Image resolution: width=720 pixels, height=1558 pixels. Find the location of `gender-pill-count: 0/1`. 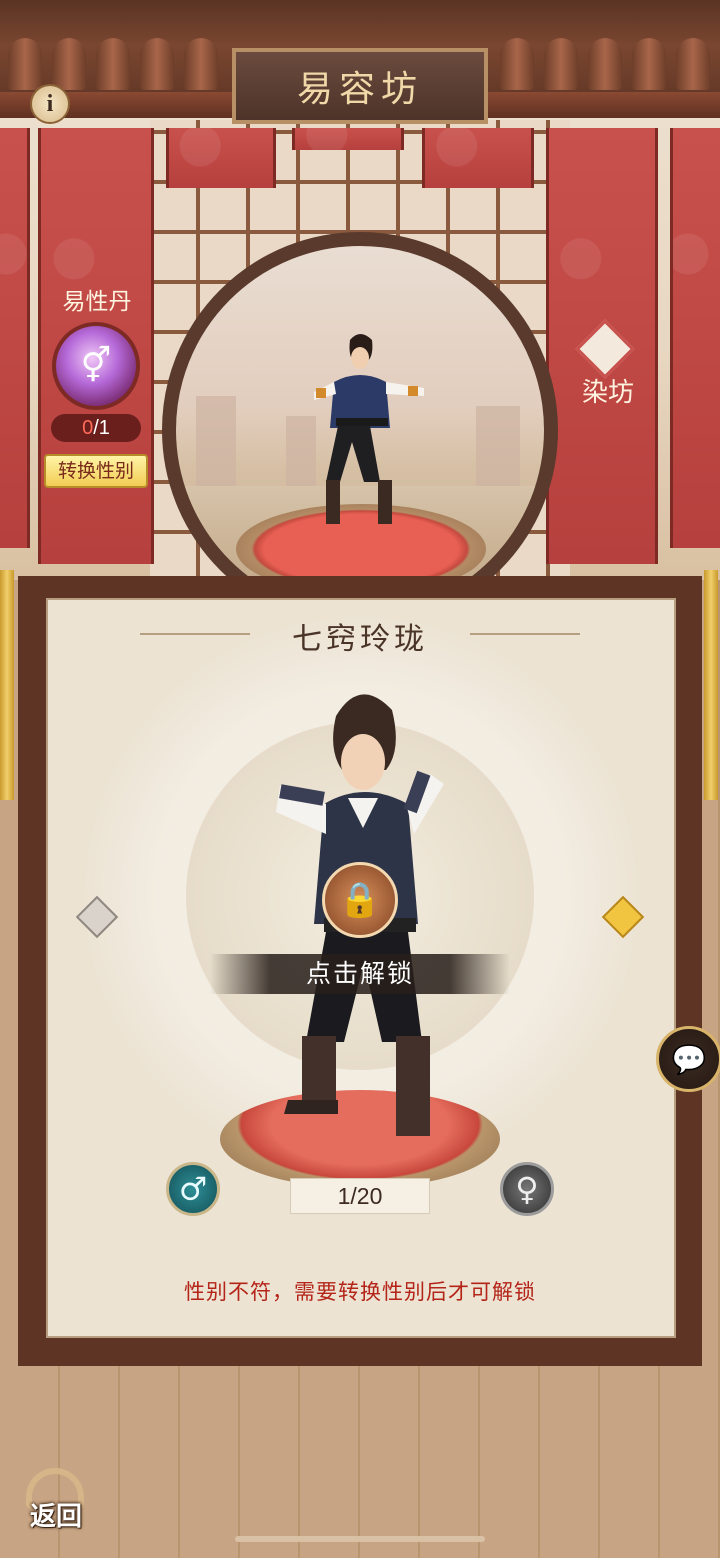

gender-pill-count: 0/1 is located at coordinates (96, 428).